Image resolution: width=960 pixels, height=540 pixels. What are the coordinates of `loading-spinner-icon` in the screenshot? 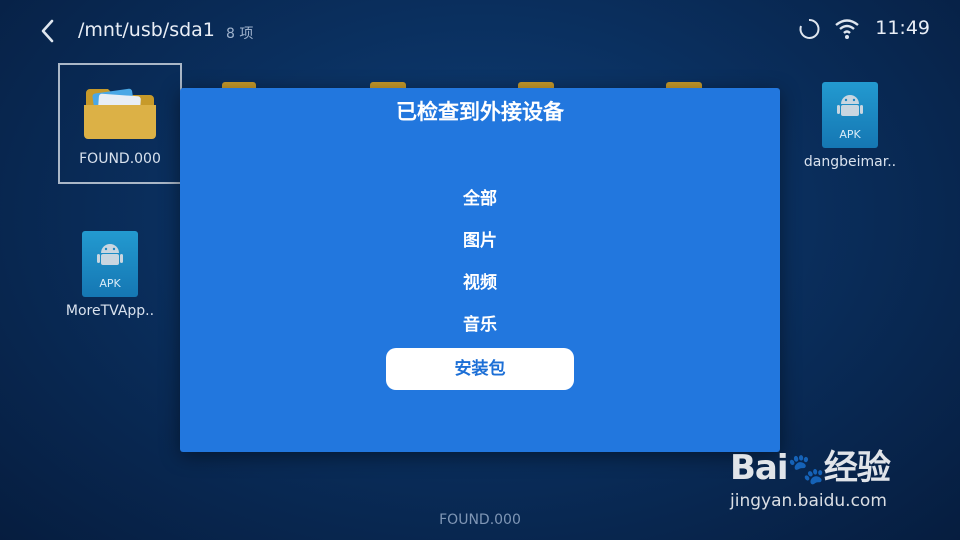 It's located at (809, 28).